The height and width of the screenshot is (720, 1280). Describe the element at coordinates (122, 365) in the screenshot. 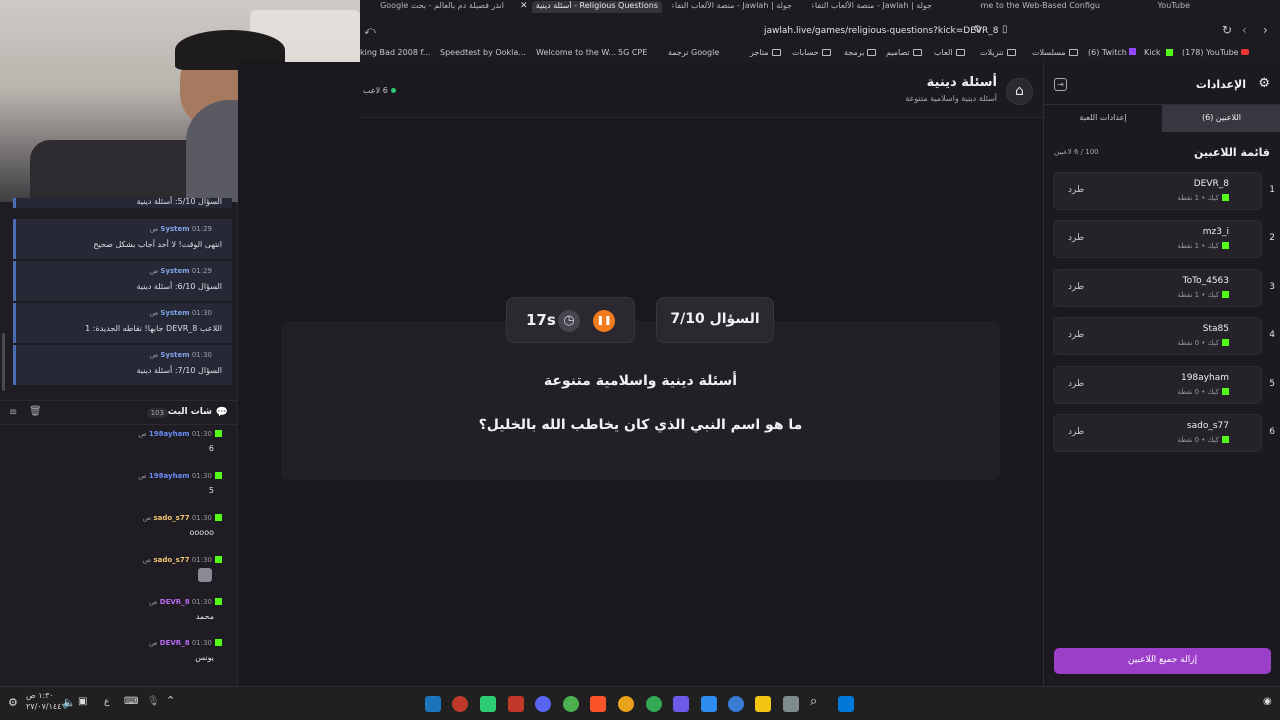

I see `system-message: System 01:30 ص السؤال 7/10: أسئلة دينية` at that location.